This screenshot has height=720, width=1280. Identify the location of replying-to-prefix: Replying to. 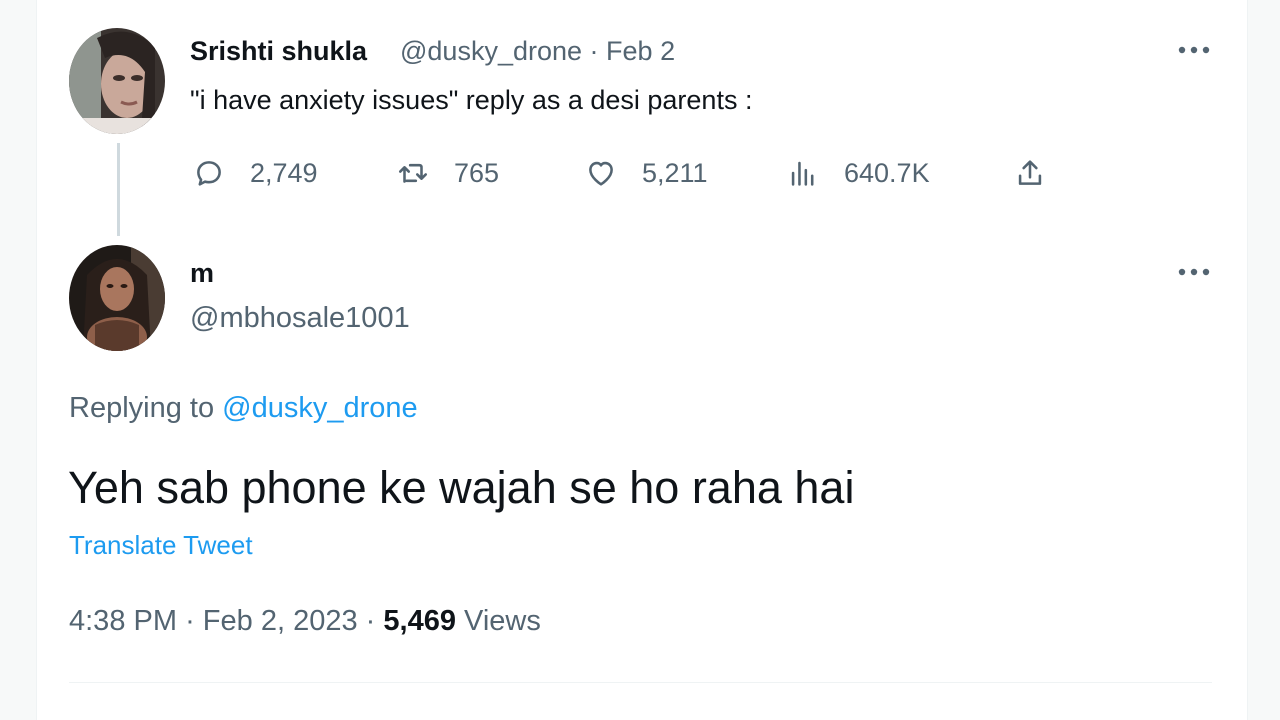
(142, 408).